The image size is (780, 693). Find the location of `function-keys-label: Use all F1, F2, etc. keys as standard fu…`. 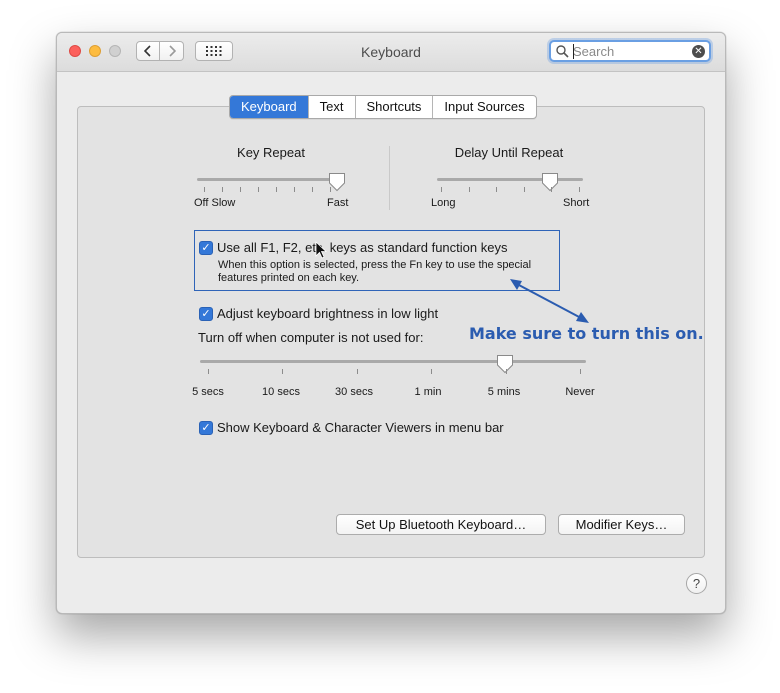

function-keys-label: Use all F1, F2, etc. keys as standard fu… is located at coordinates (362, 247).